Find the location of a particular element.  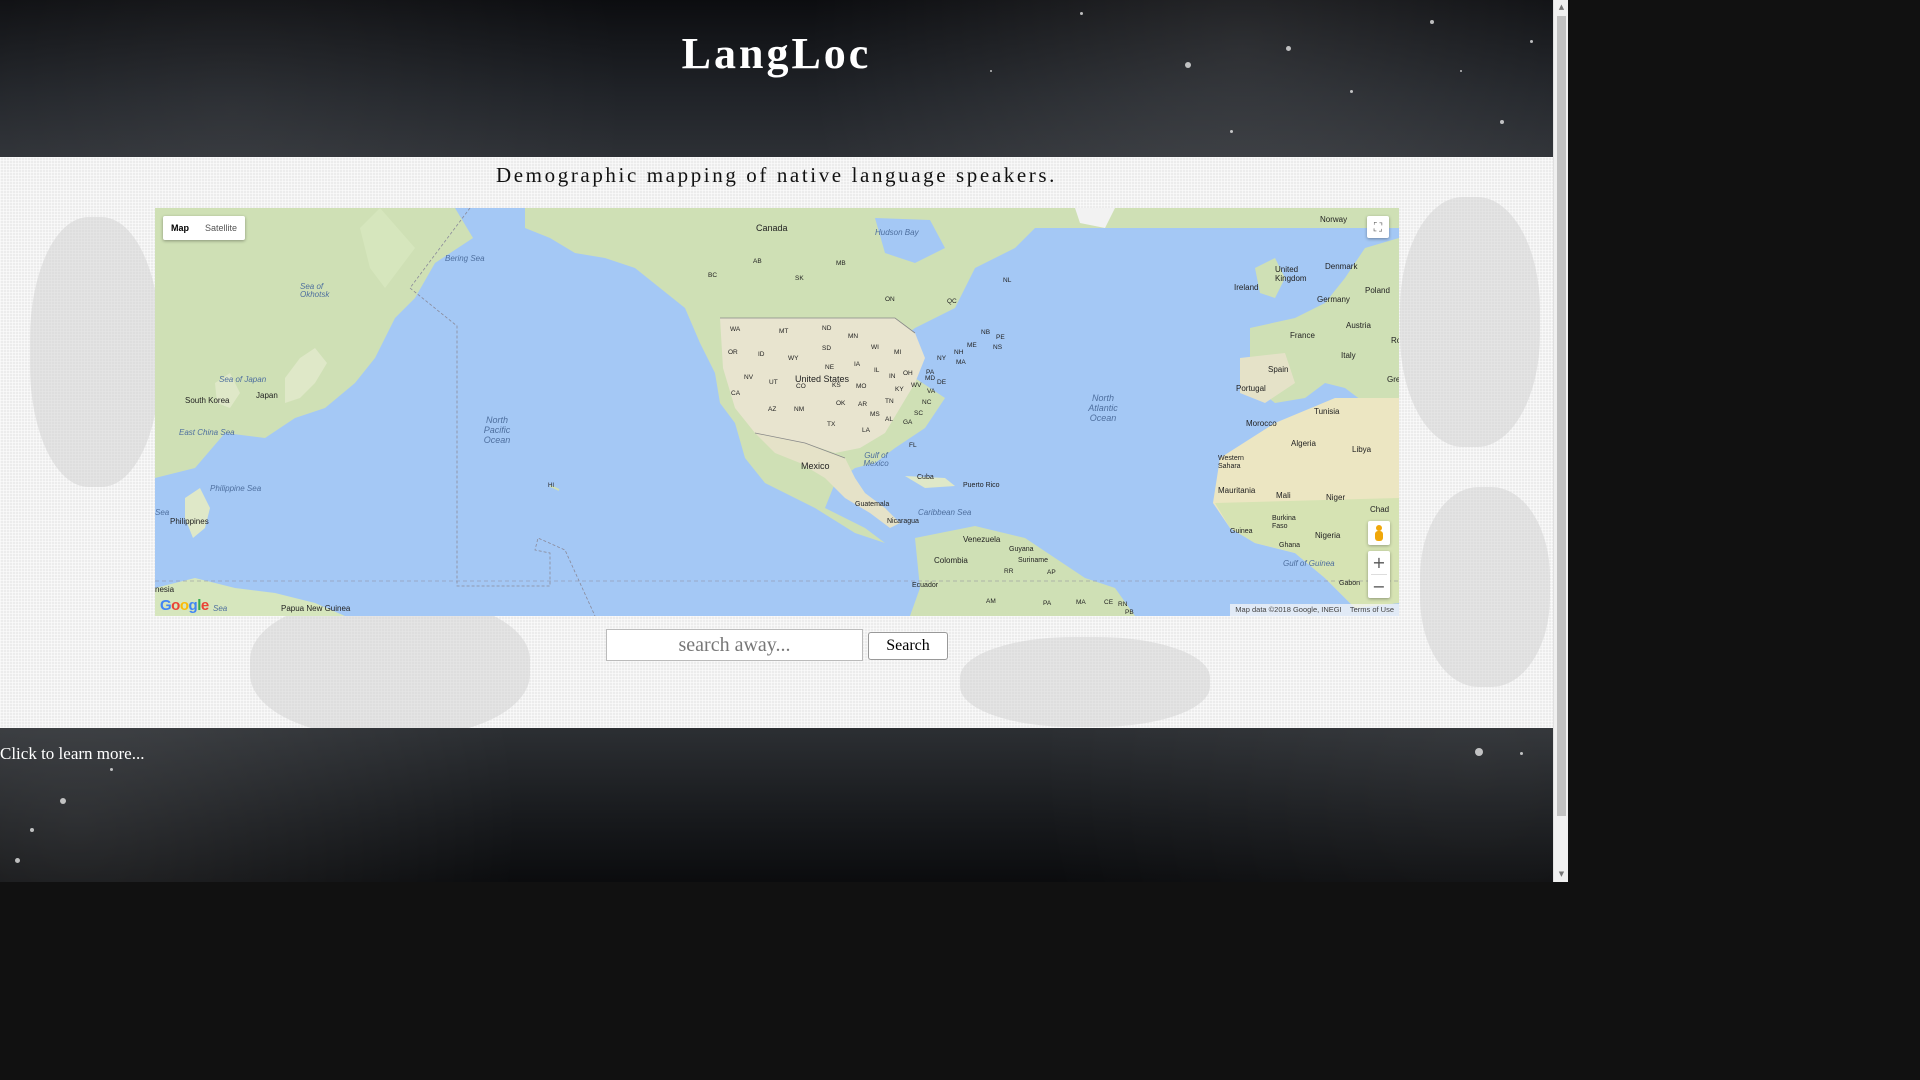

label-philippines: Philippines is located at coordinates (189, 521).